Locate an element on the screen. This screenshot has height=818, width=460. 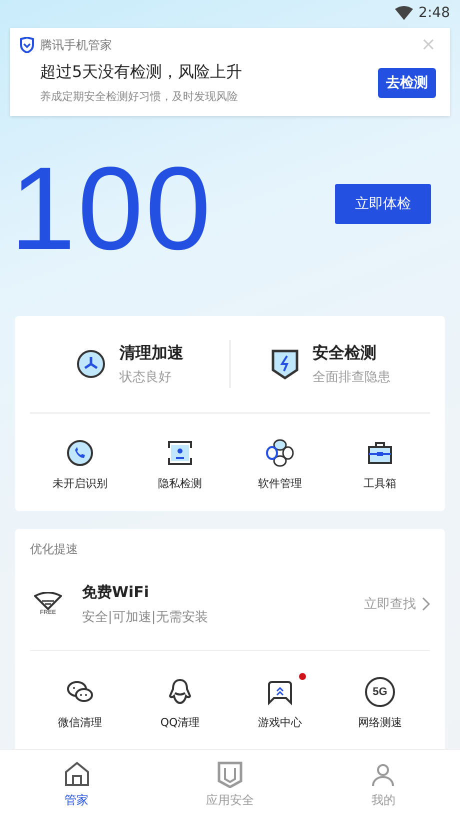
feature-status: 状态良好 is located at coordinates (146, 377).